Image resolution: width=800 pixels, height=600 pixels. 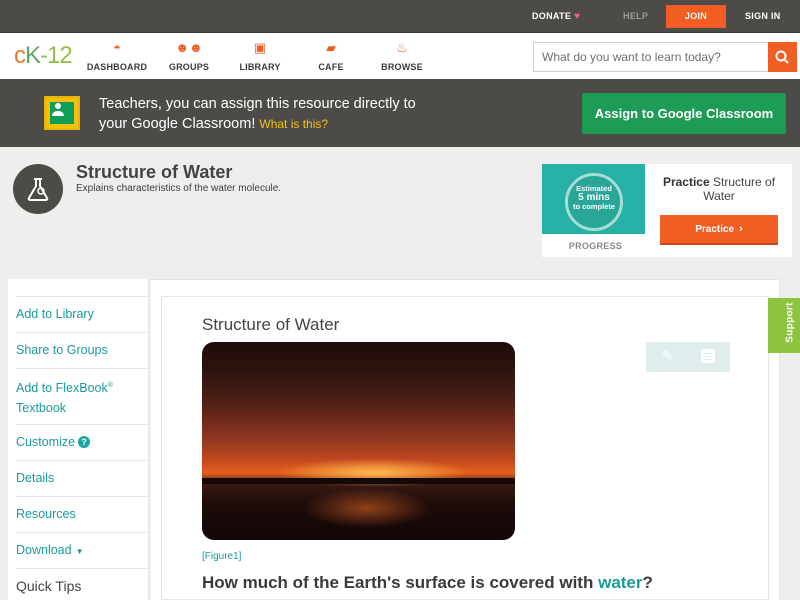 I want to click on practice-title: Practice Structure of Water, so click(x=719, y=189).